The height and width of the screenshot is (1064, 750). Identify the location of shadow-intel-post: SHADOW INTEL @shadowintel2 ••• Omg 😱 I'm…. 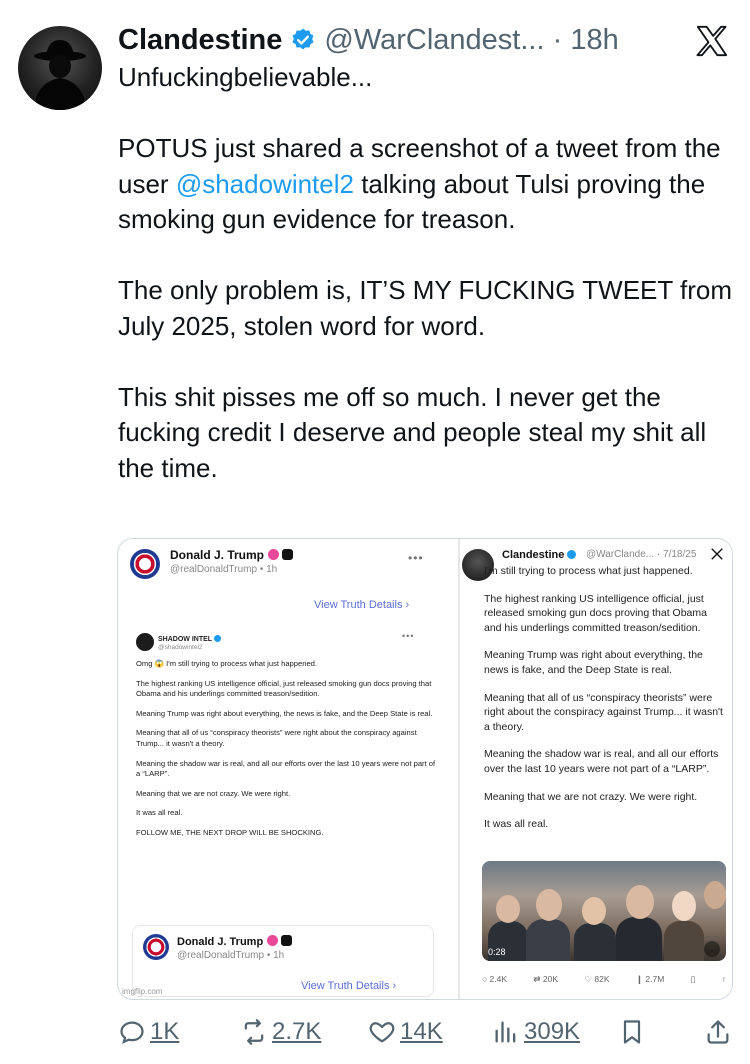
(288, 775).